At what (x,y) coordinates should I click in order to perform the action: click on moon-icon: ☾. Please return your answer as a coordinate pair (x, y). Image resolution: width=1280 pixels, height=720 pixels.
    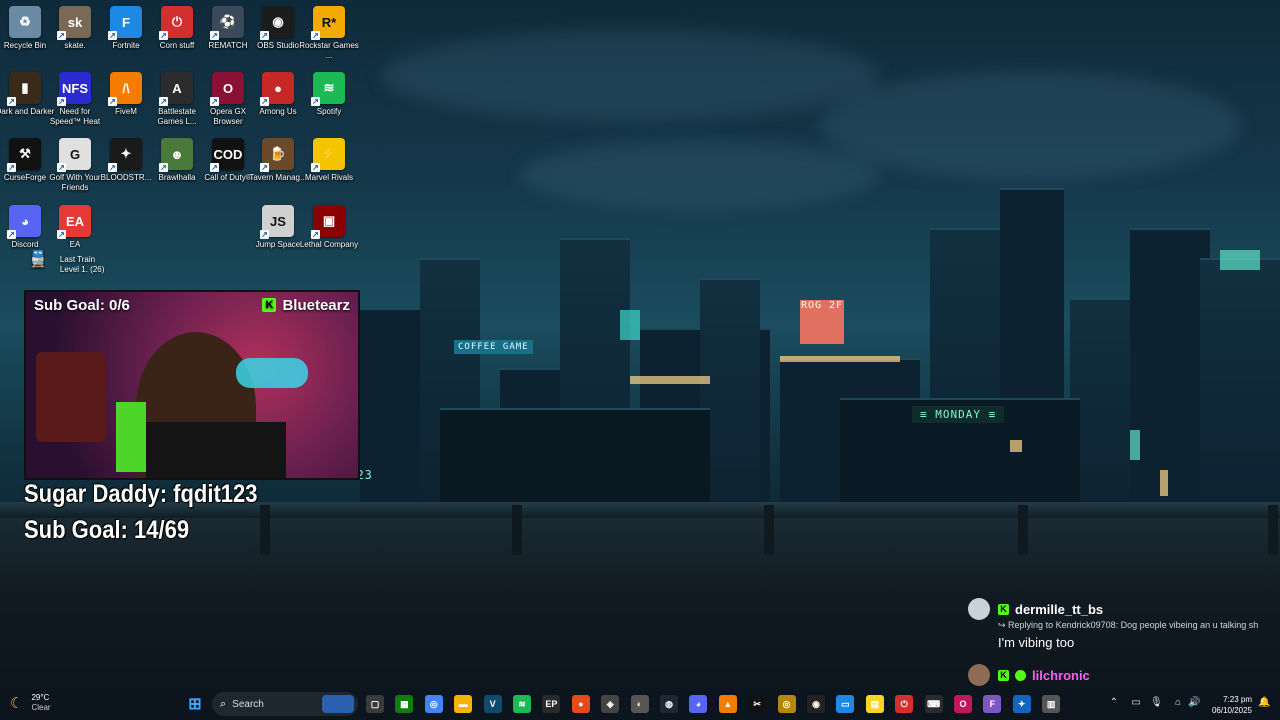
    Looking at the image, I should click on (17, 703).